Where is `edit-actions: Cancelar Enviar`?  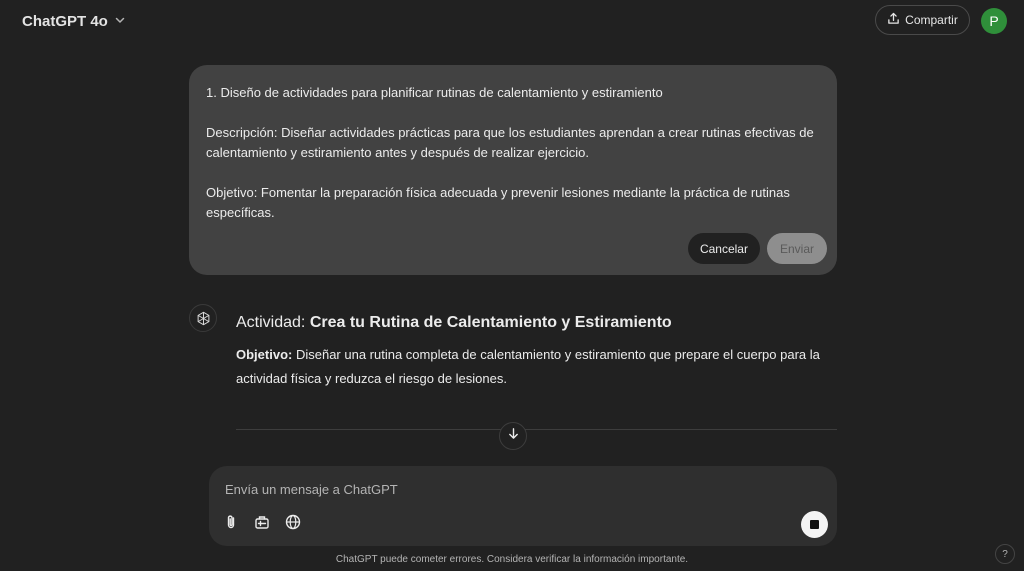 edit-actions: Cancelar Enviar is located at coordinates (757, 248).